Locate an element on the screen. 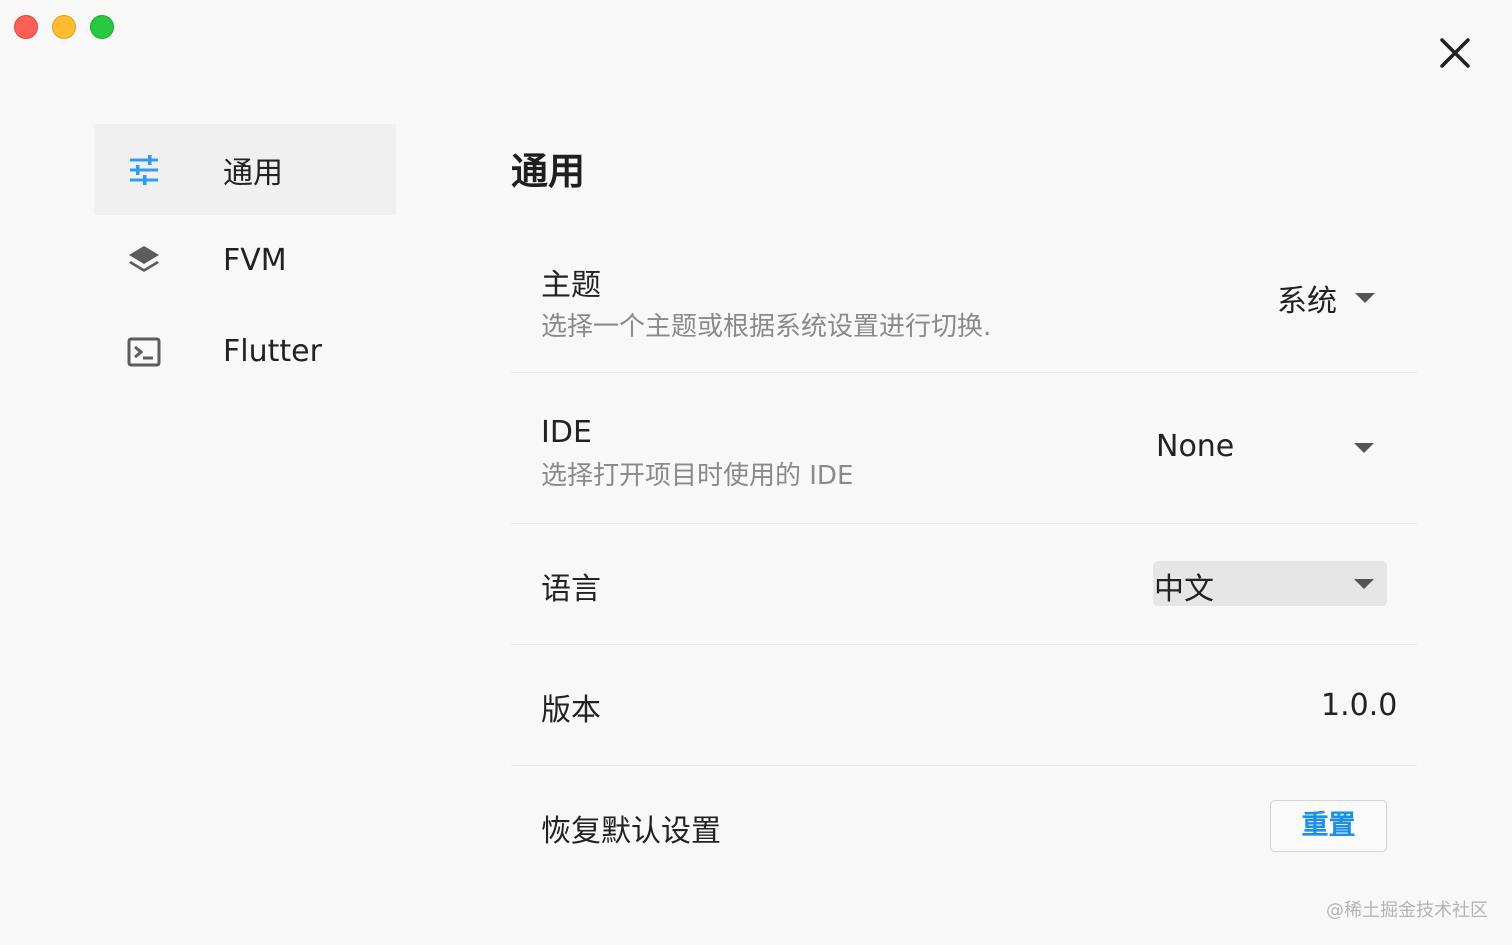 Image resolution: width=1512 pixels, height=945 pixels. version-value: 1.0.0 is located at coordinates (1359, 705).